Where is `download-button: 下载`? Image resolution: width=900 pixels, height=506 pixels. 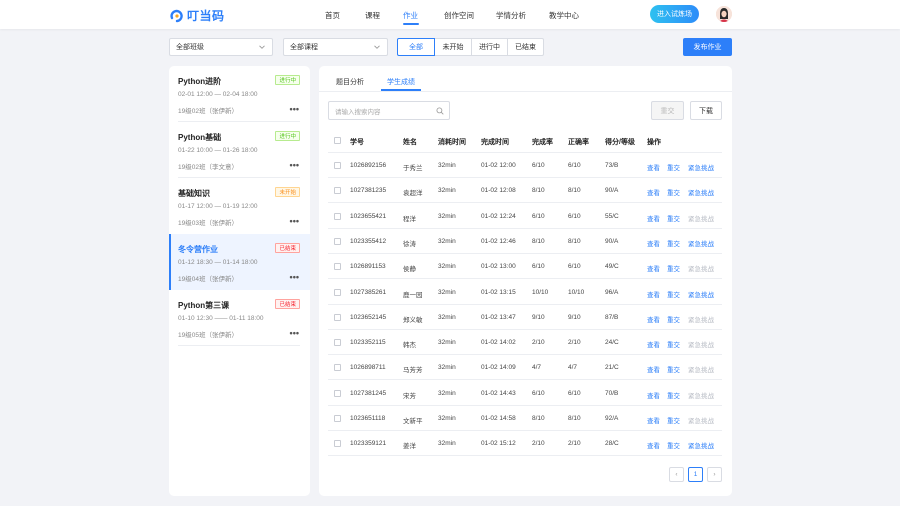 download-button: 下载 is located at coordinates (706, 110).